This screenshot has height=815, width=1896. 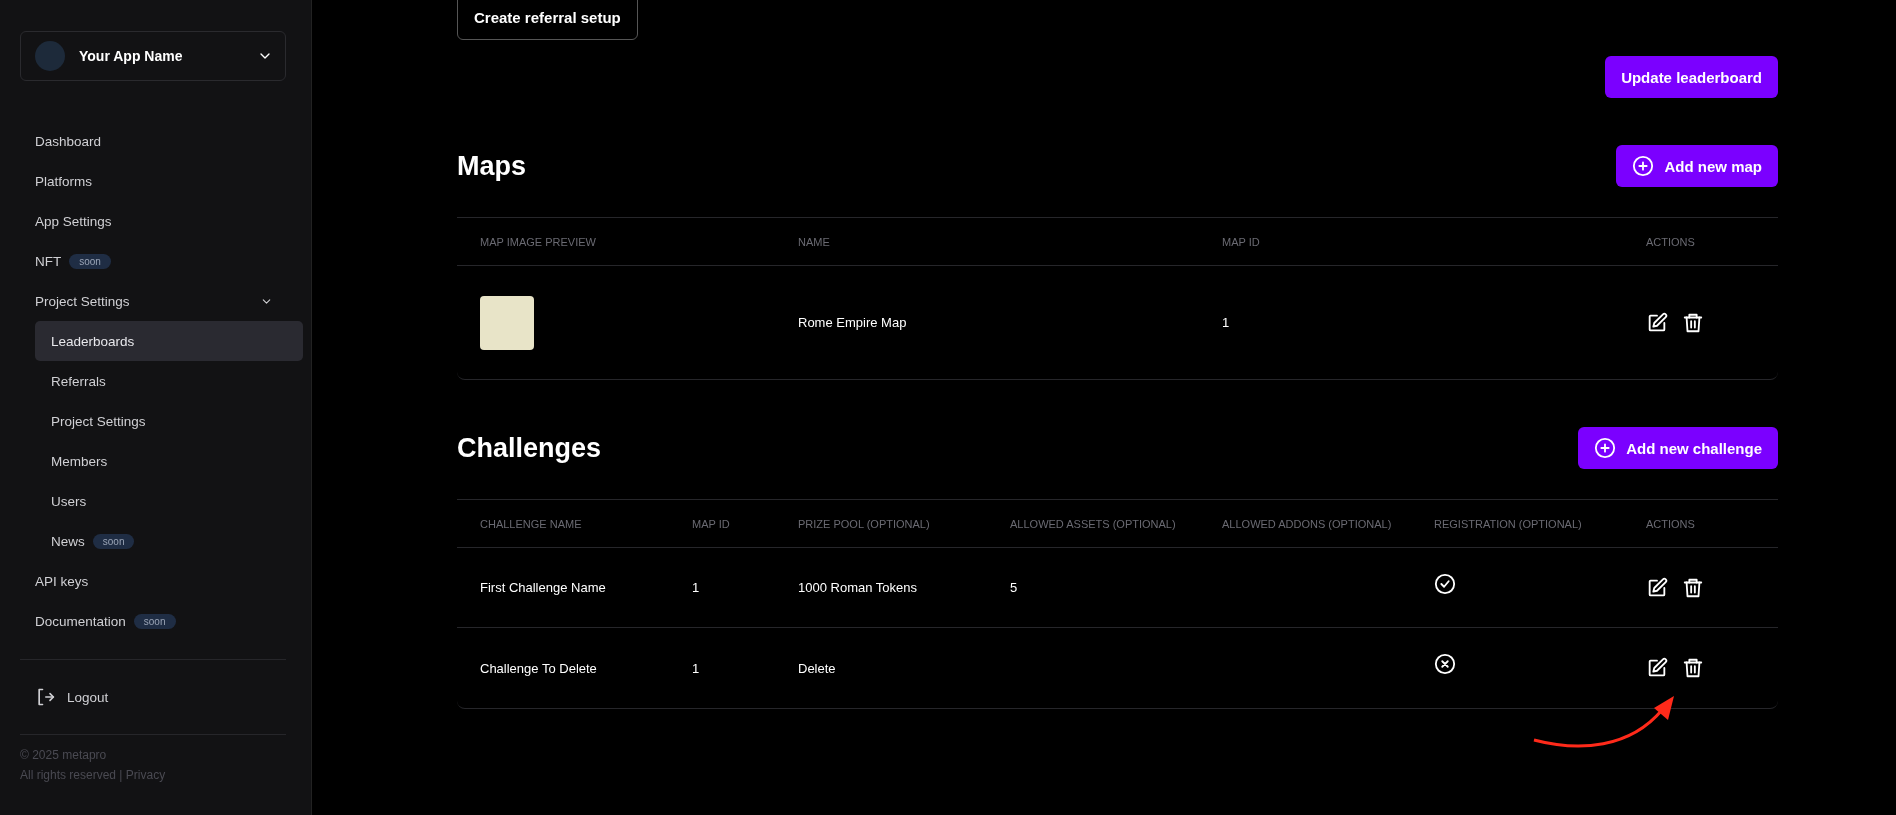 What do you see at coordinates (539, 668) in the screenshot?
I see `table-cell-text: Challenge To Delete` at bounding box center [539, 668].